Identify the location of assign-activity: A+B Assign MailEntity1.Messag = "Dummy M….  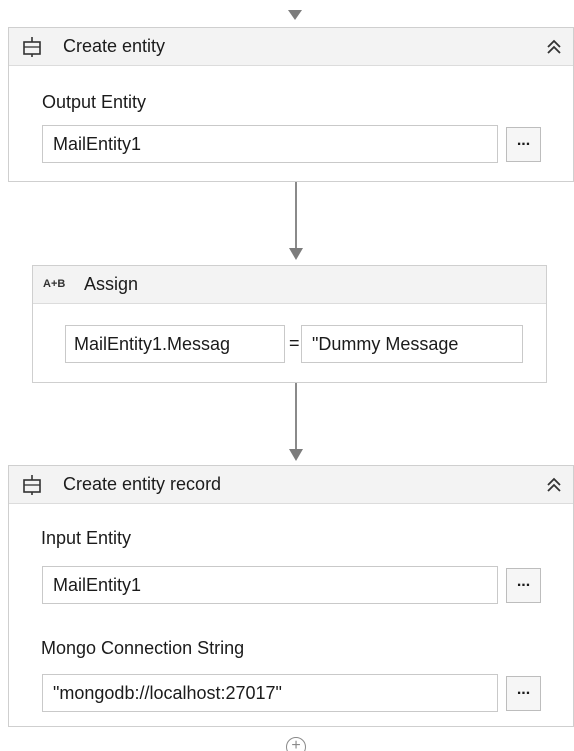
(289, 324).